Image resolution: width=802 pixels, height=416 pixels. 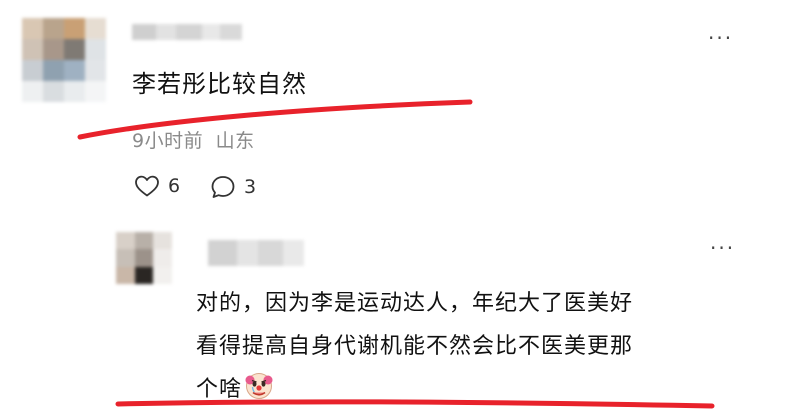 What do you see at coordinates (168, 141) in the screenshot?
I see `comment-time: 9小时前` at bounding box center [168, 141].